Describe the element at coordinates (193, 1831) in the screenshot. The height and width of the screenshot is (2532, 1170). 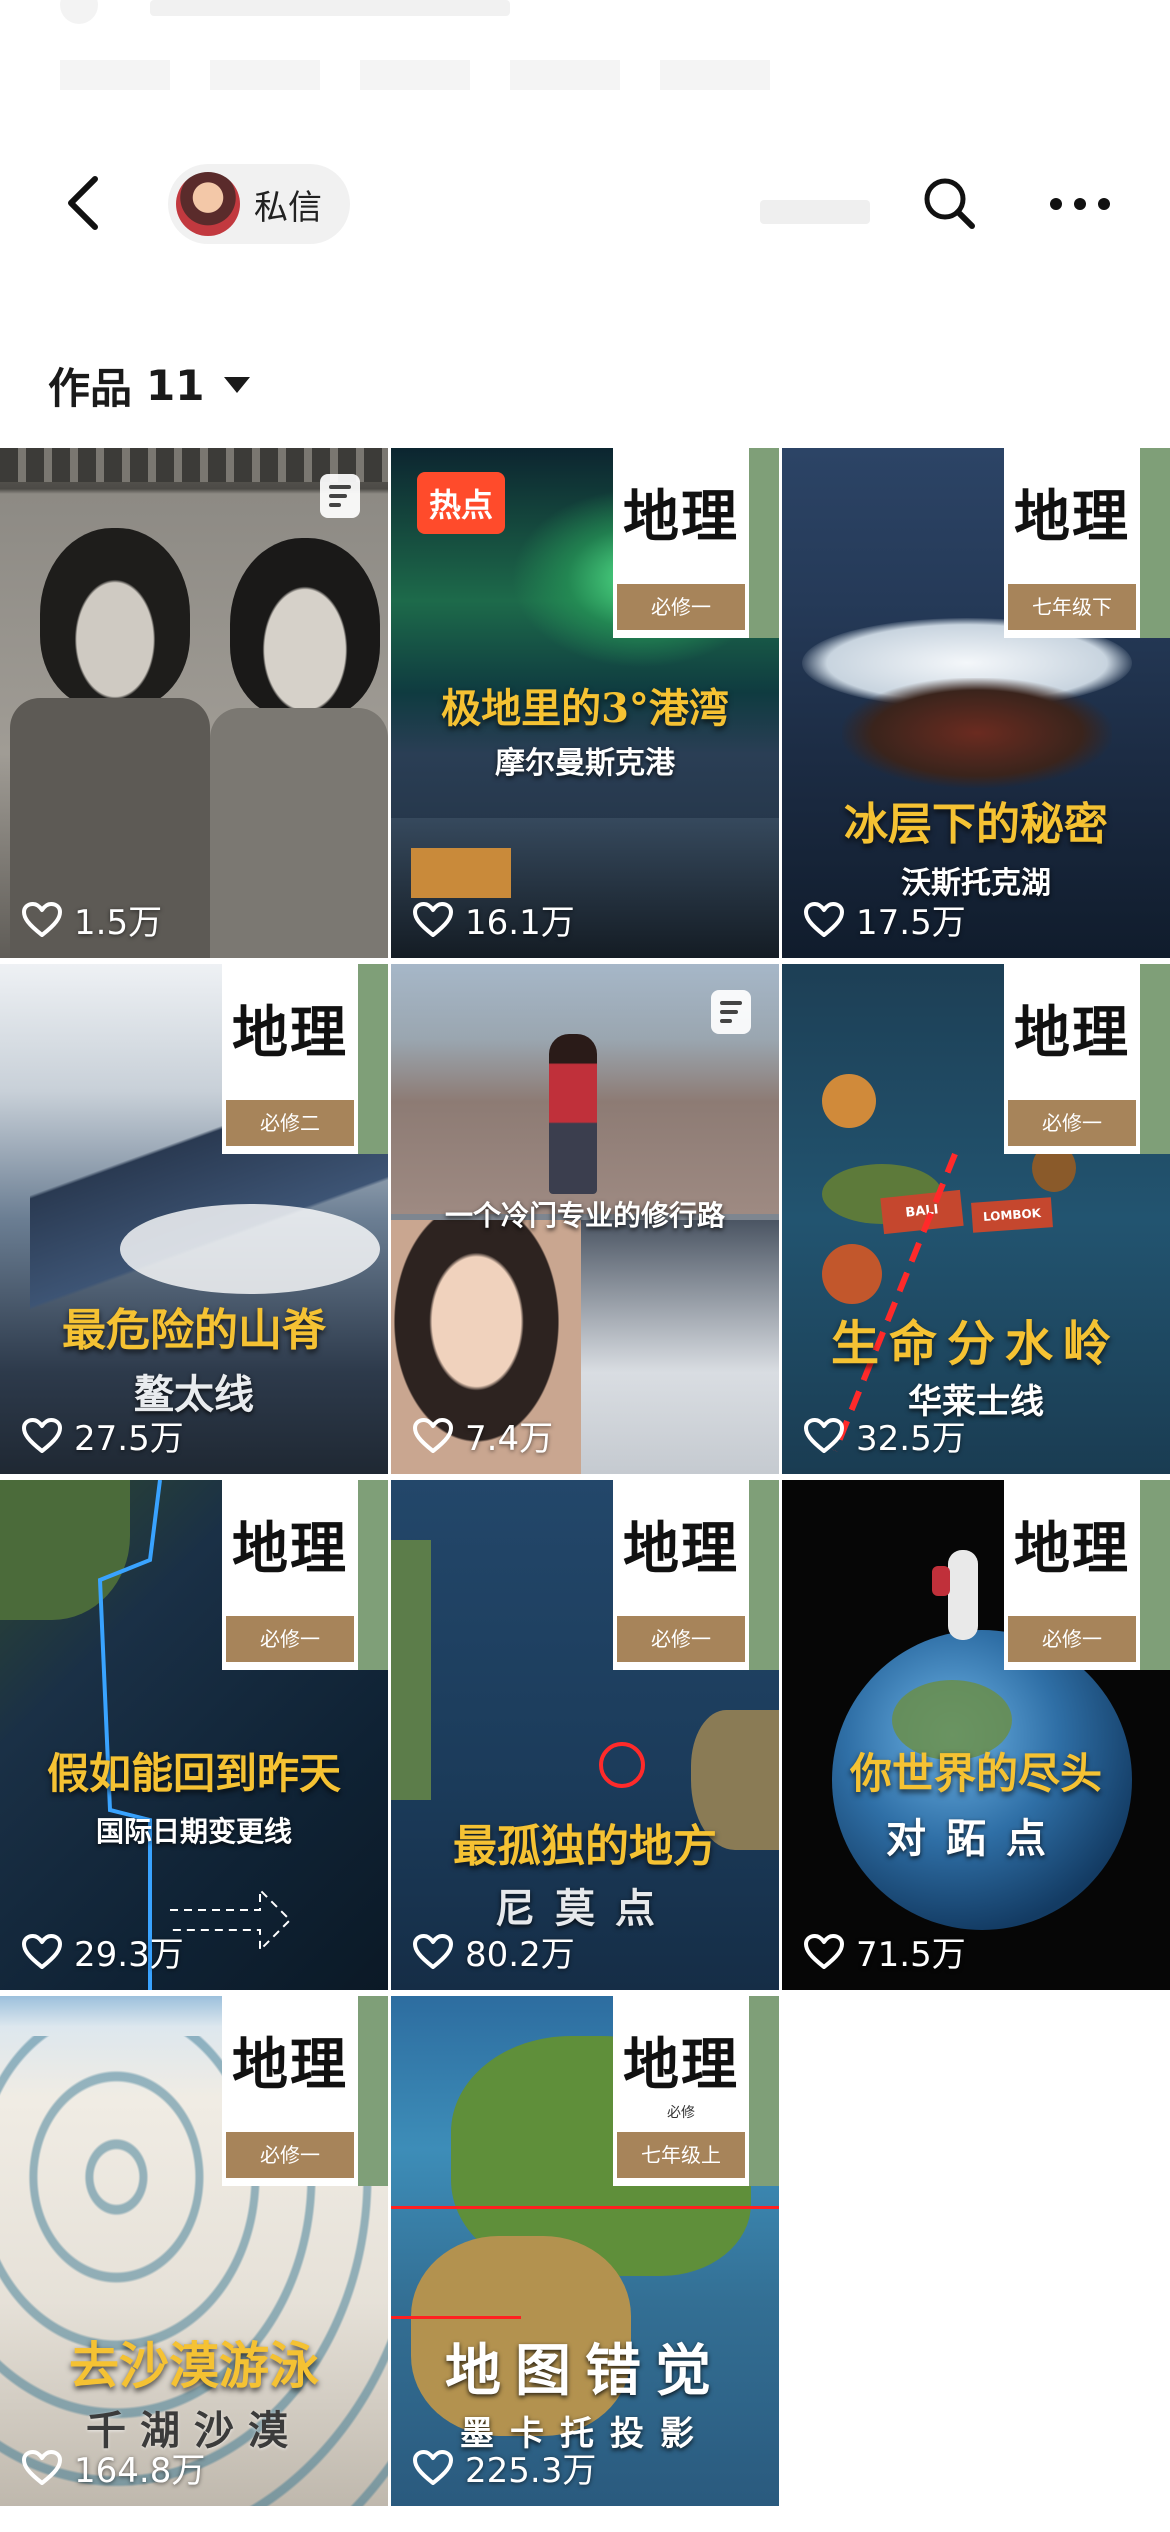
I see `video-subcaption: 国际日期变更线` at that location.